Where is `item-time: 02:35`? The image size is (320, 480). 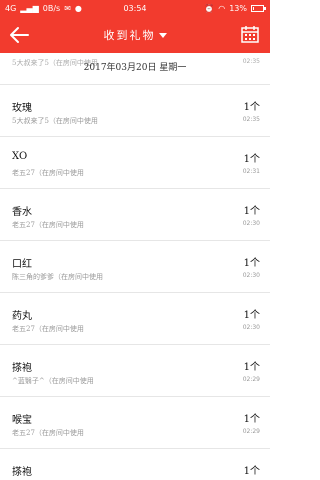 item-time: 02:35 is located at coordinates (251, 119).